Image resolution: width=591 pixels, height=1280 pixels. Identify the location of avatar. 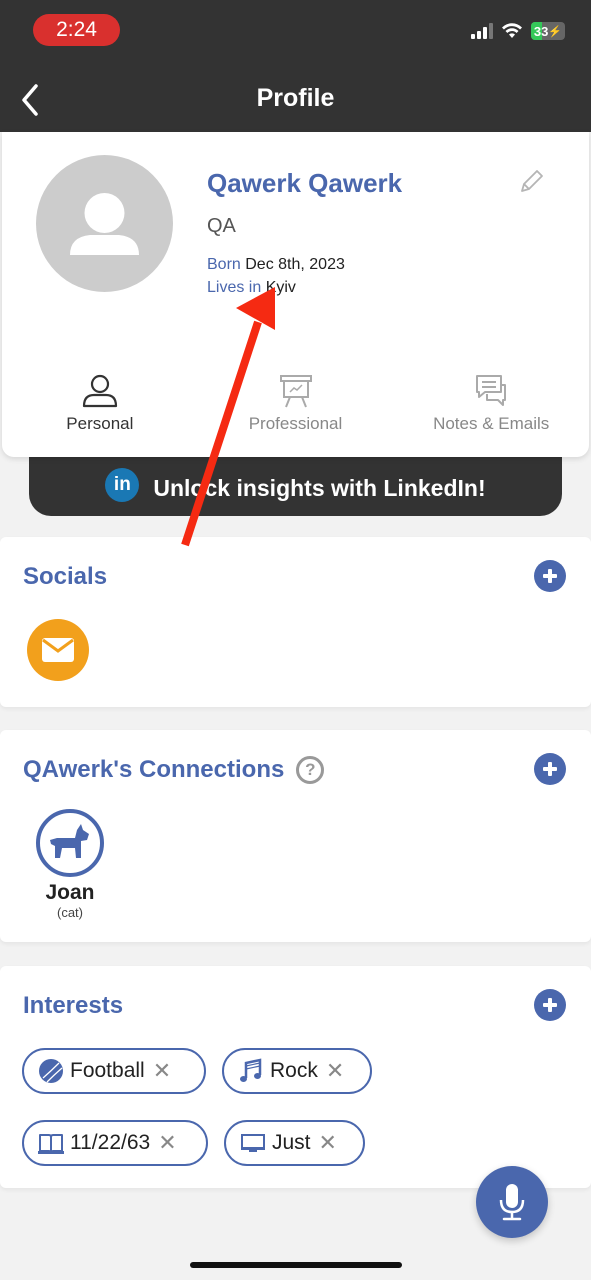
(104, 223).